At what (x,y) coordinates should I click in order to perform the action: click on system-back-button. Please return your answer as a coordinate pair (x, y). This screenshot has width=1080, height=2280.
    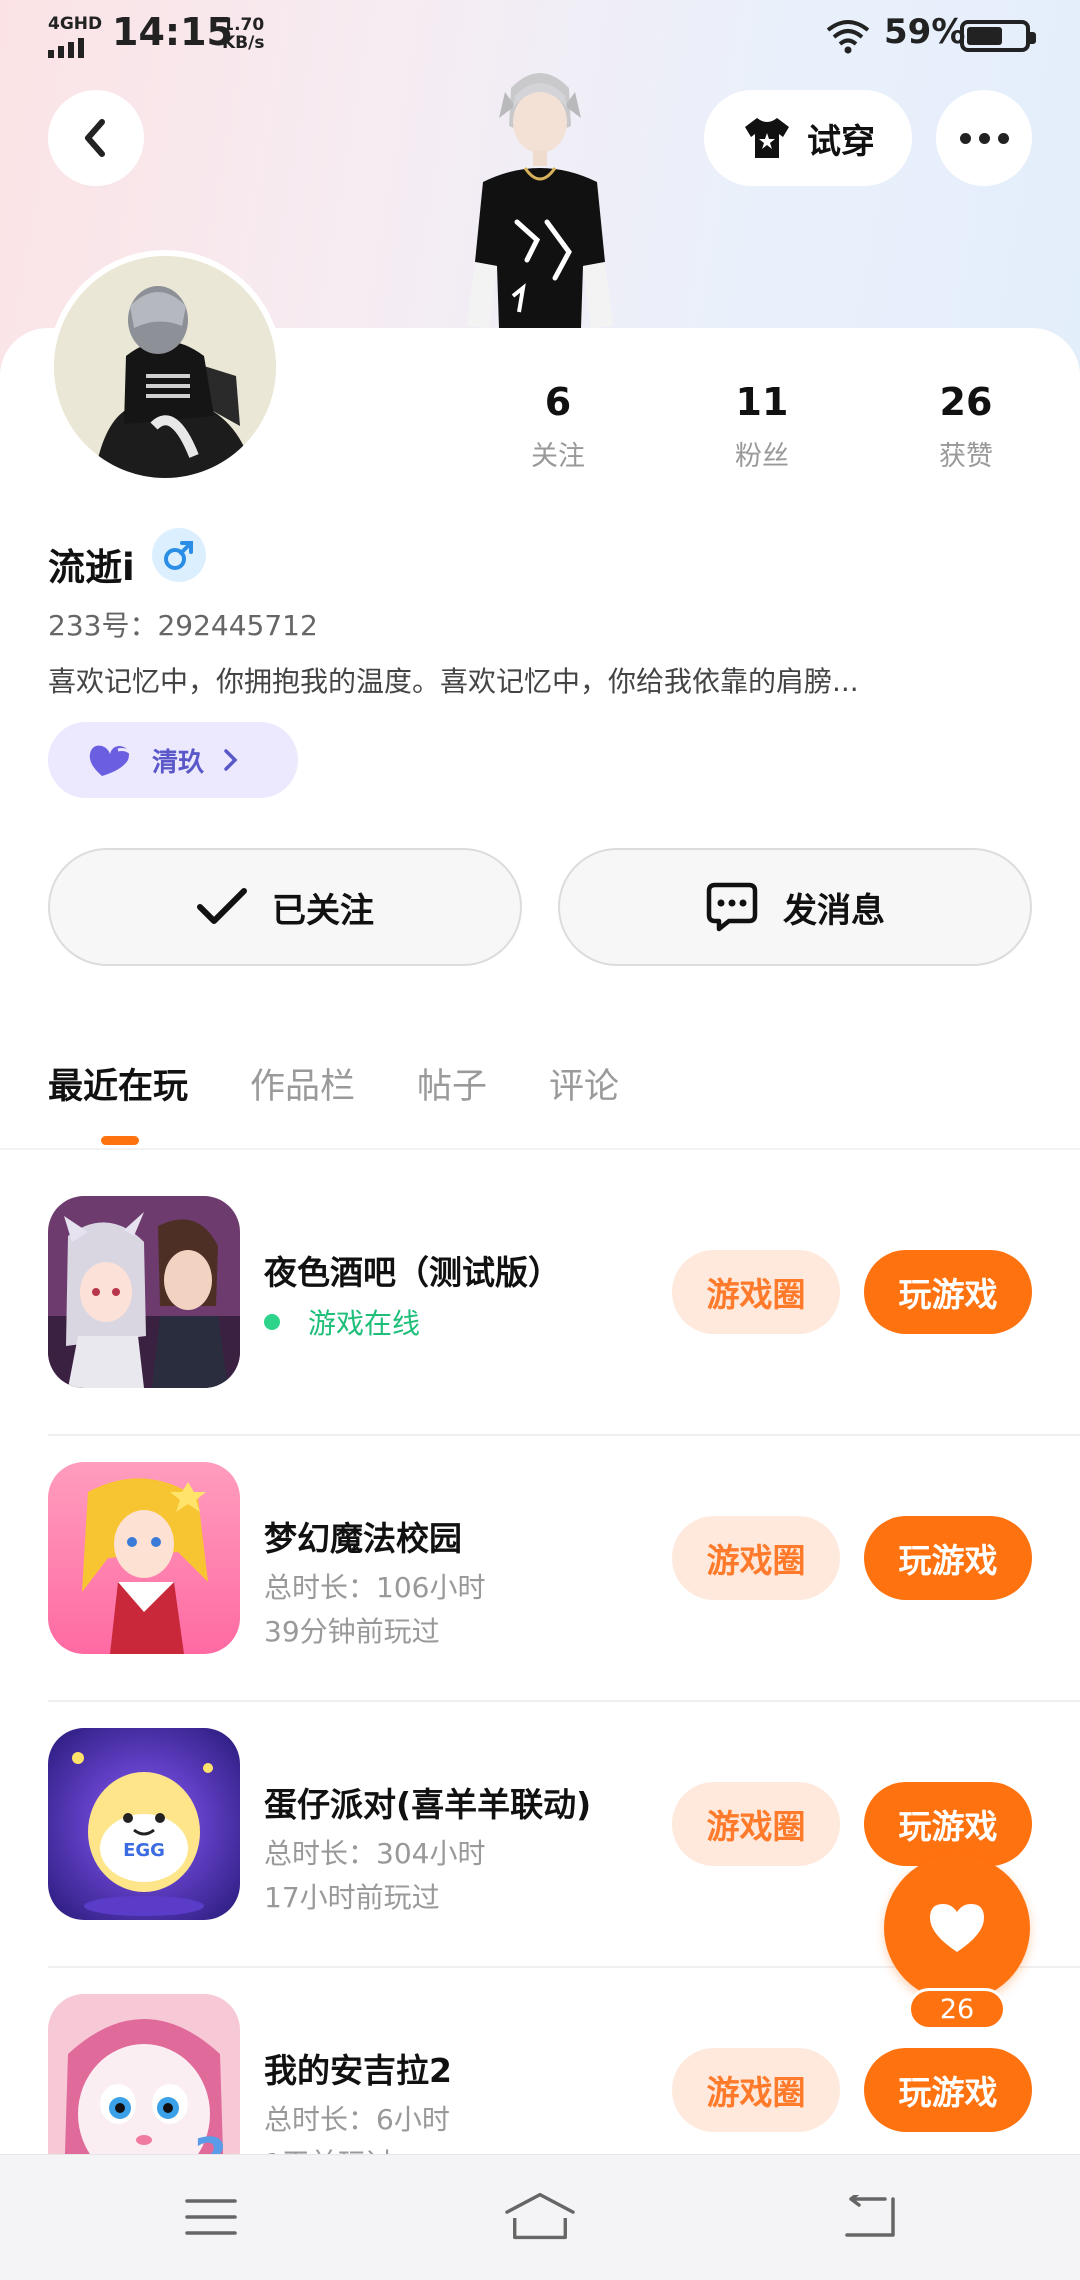
    Looking at the image, I should click on (869, 2217).